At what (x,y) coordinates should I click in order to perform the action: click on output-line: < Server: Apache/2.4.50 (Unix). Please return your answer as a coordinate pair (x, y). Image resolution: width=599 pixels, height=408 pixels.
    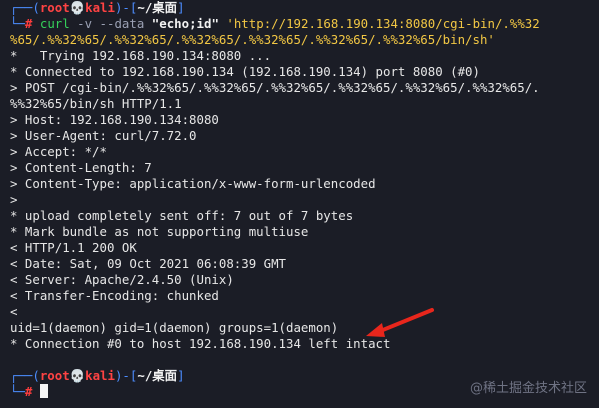
    Looking at the image, I should click on (122, 279).